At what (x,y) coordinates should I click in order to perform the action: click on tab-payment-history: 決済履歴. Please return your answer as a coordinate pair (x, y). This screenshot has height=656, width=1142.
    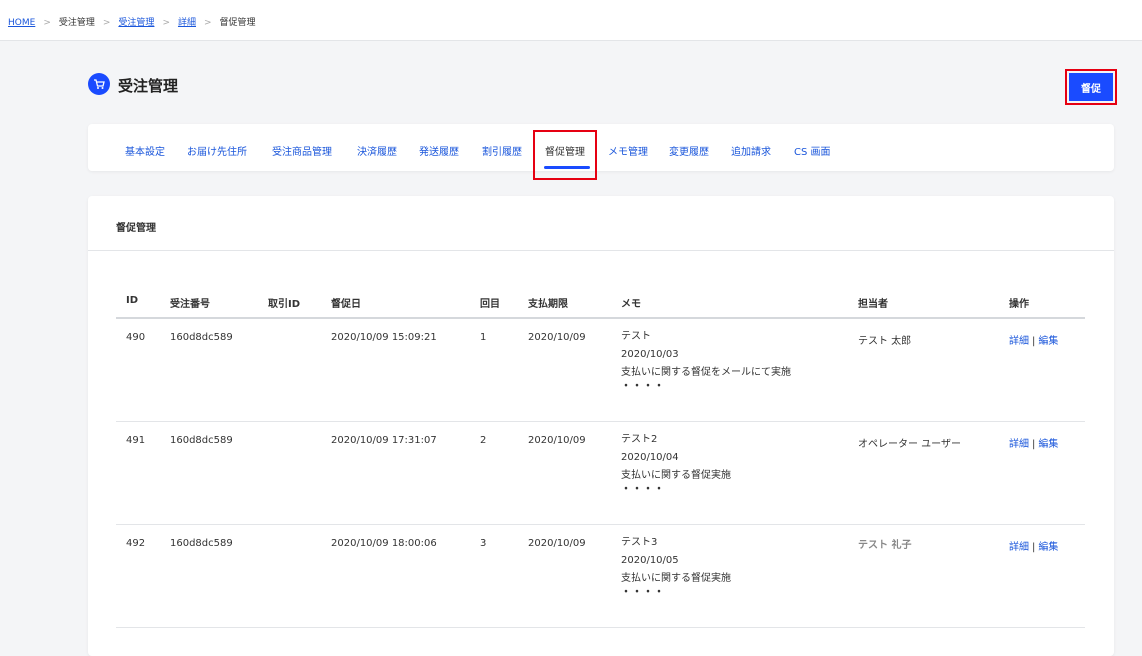
    Looking at the image, I should click on (377, 150).